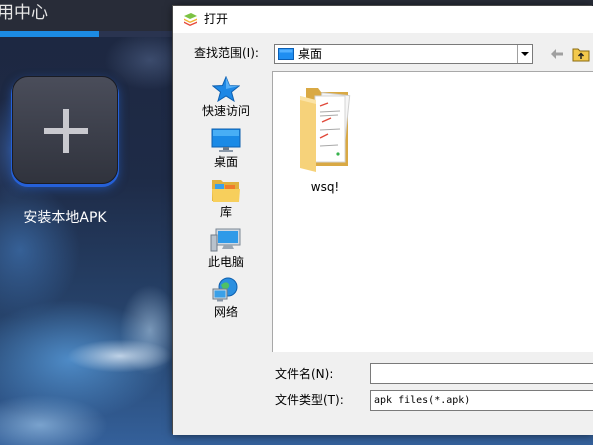 The image size is (593, 445). Describe the element at coordinates (225, 162) in the screenshot. I see `place-label: 桌面` at that location.